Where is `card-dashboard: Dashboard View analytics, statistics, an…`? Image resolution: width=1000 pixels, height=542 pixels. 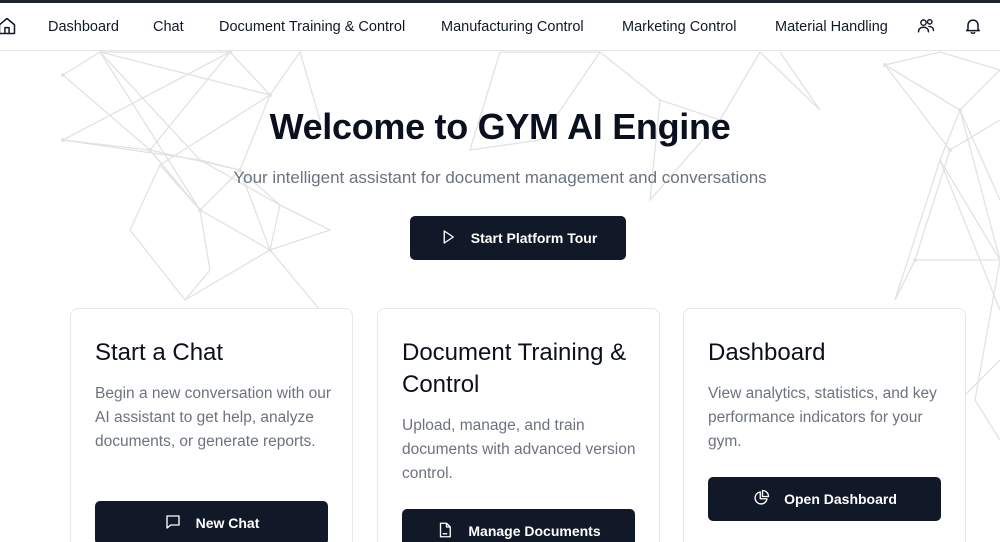 card-dashboard: Dashboard View analytics, statistics, an… is located at coordinates (824, 425).